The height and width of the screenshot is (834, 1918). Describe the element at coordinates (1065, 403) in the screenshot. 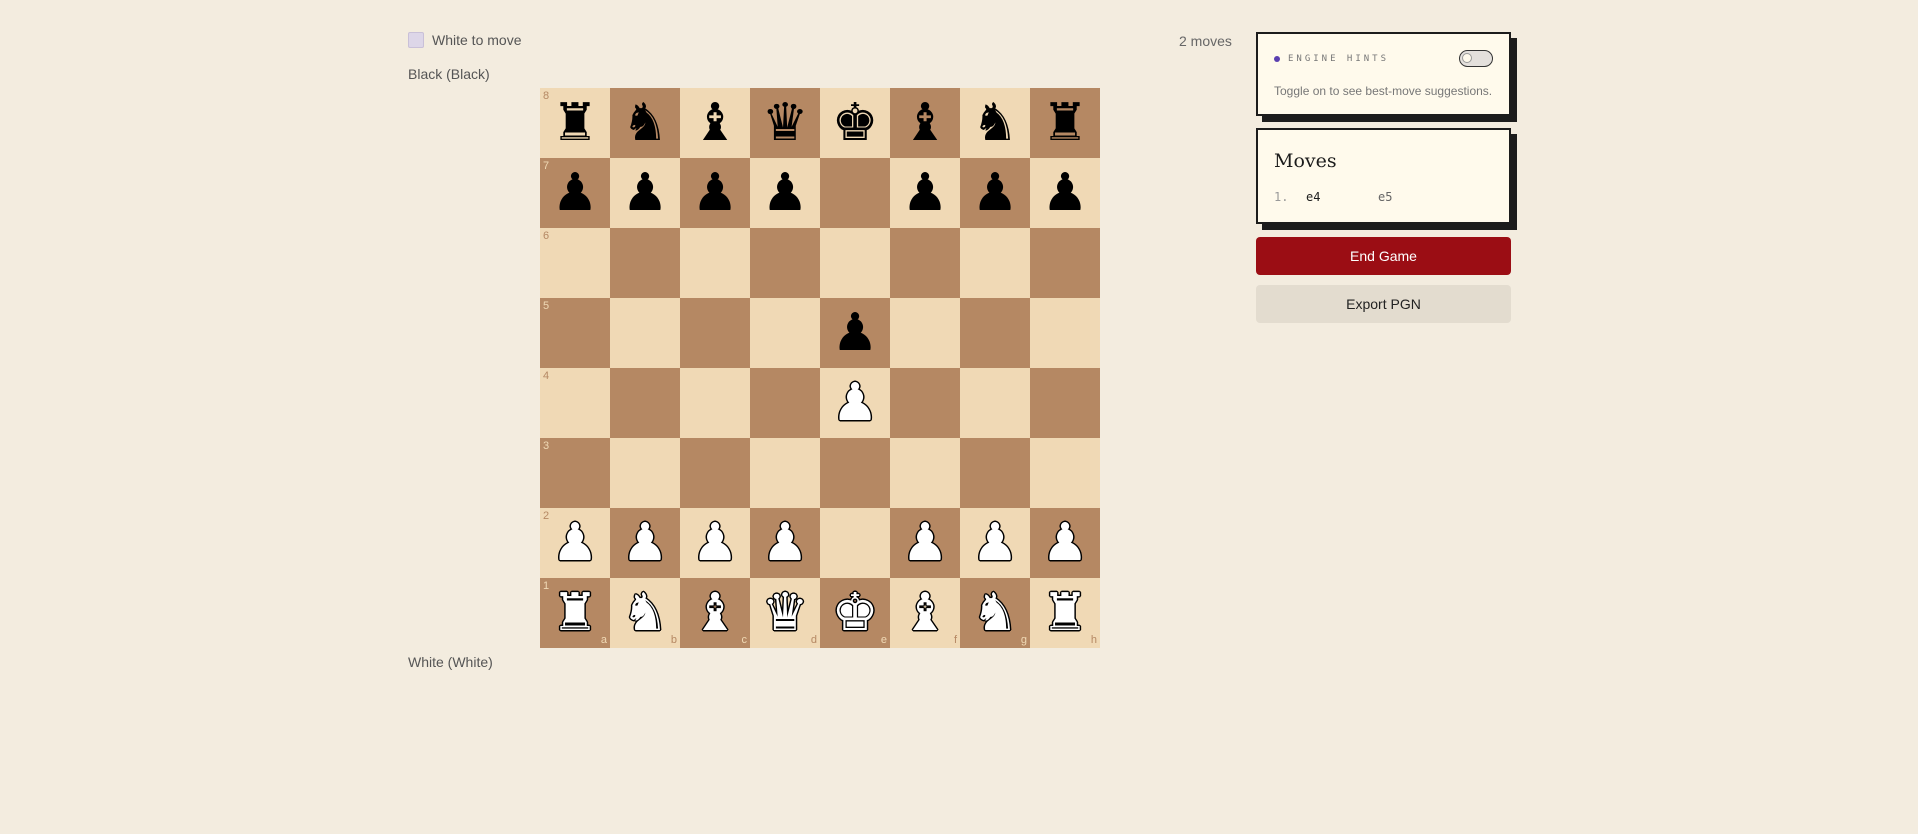

I see `square-h4` at that location.